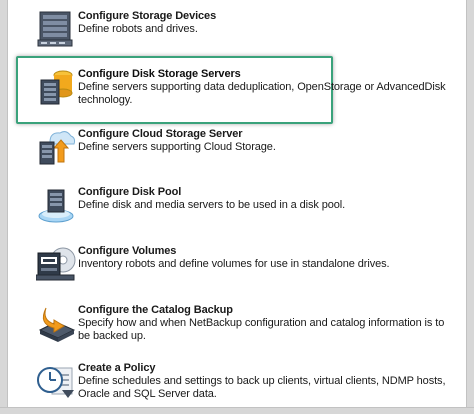 The image size is (474, 414). I want to click on item-title: Configure Cloud Storage Server, so click(160, 134).